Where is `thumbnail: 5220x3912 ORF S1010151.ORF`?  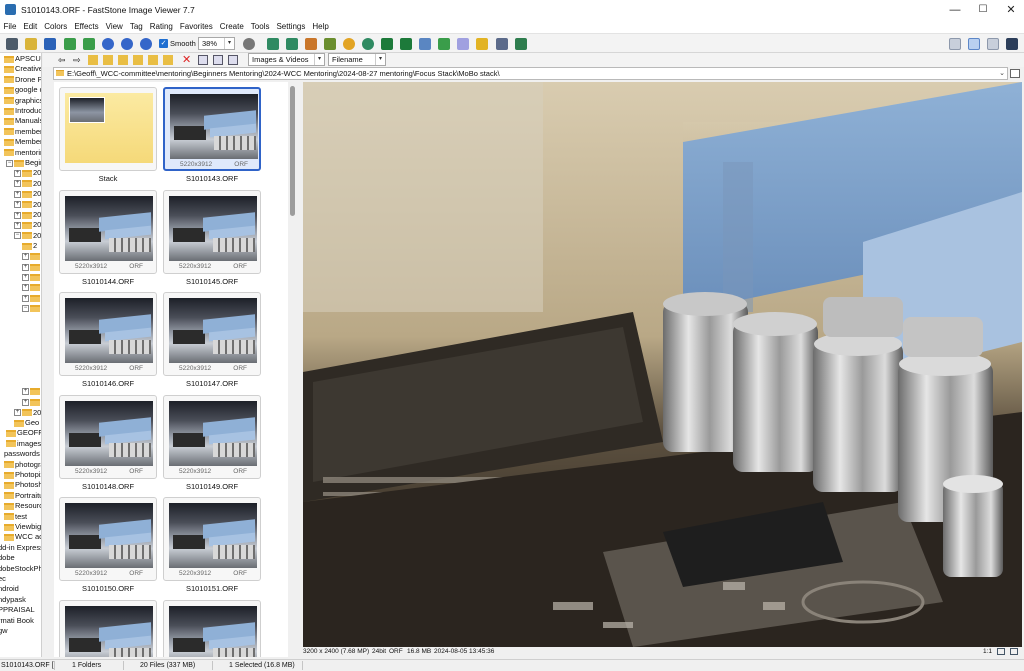 thumbnail: 5220x3912 ORF S1010151.ORF is located at coordinates (212, 548).